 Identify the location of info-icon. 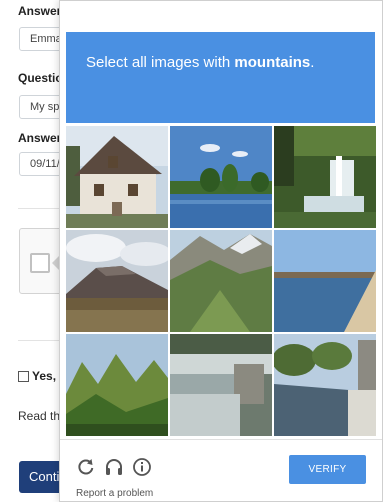
(142, 467).